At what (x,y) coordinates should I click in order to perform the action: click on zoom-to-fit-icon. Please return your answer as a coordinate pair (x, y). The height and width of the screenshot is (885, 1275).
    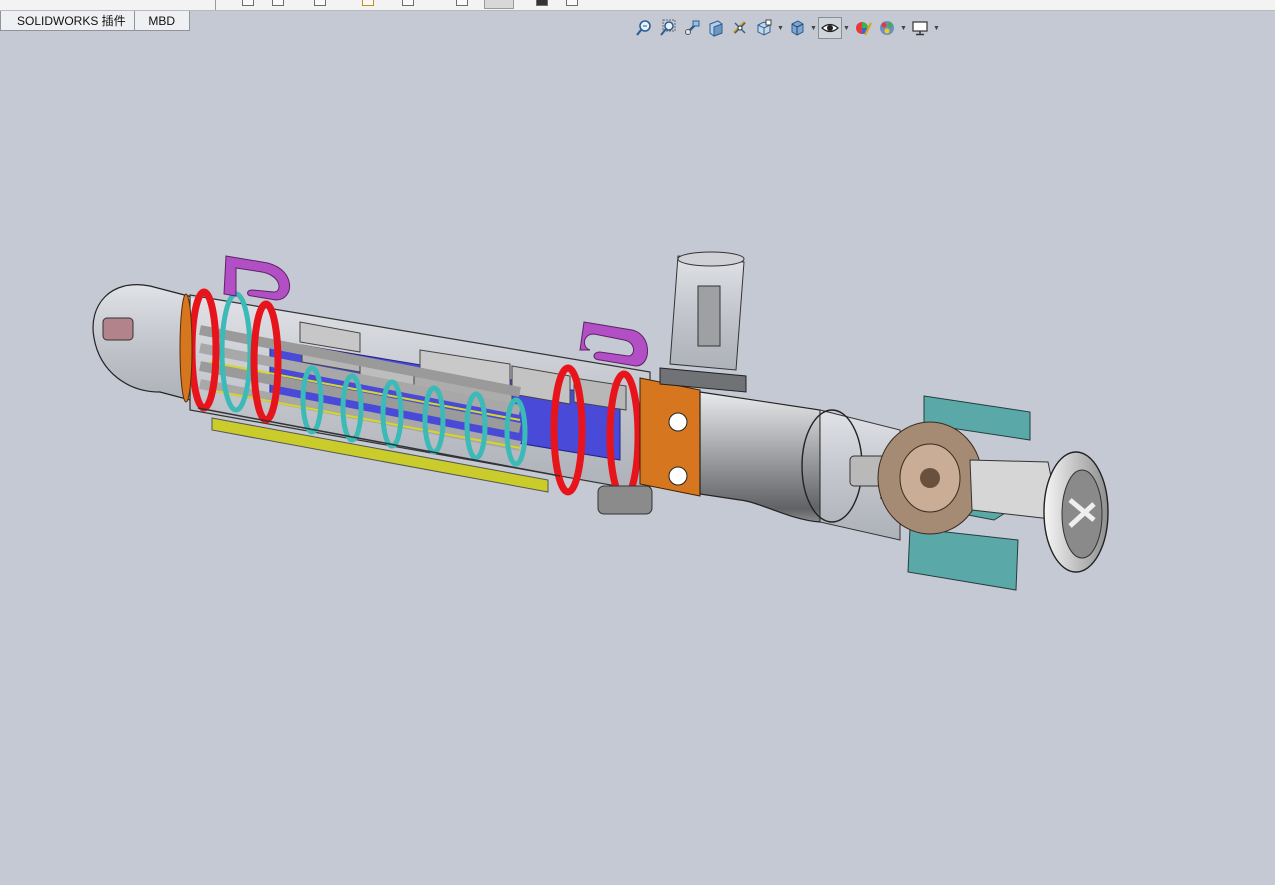
    Looking at the image, I should click on (643, 28).